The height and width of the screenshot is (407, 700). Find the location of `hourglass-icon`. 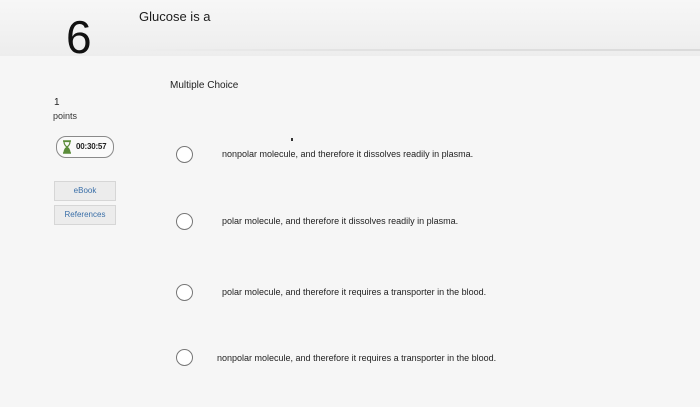

hourglass-icon is located at coordinates (67, 147).